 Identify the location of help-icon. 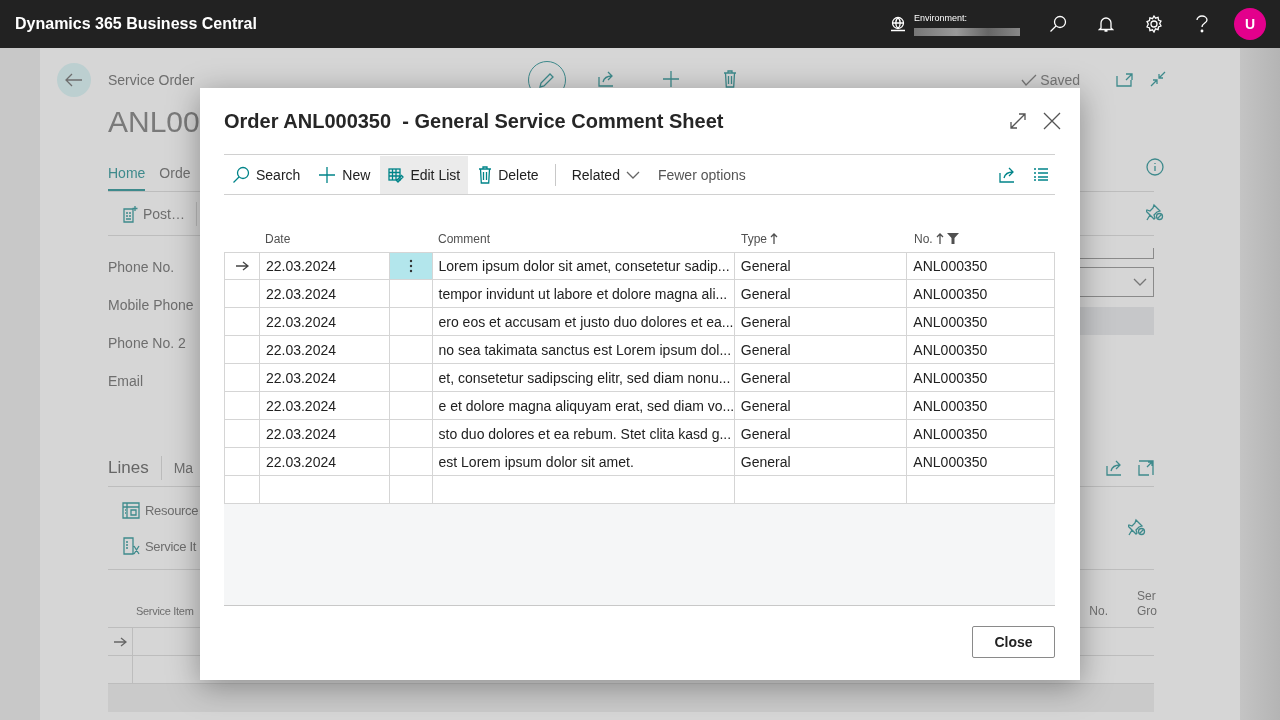
(1202, 24).